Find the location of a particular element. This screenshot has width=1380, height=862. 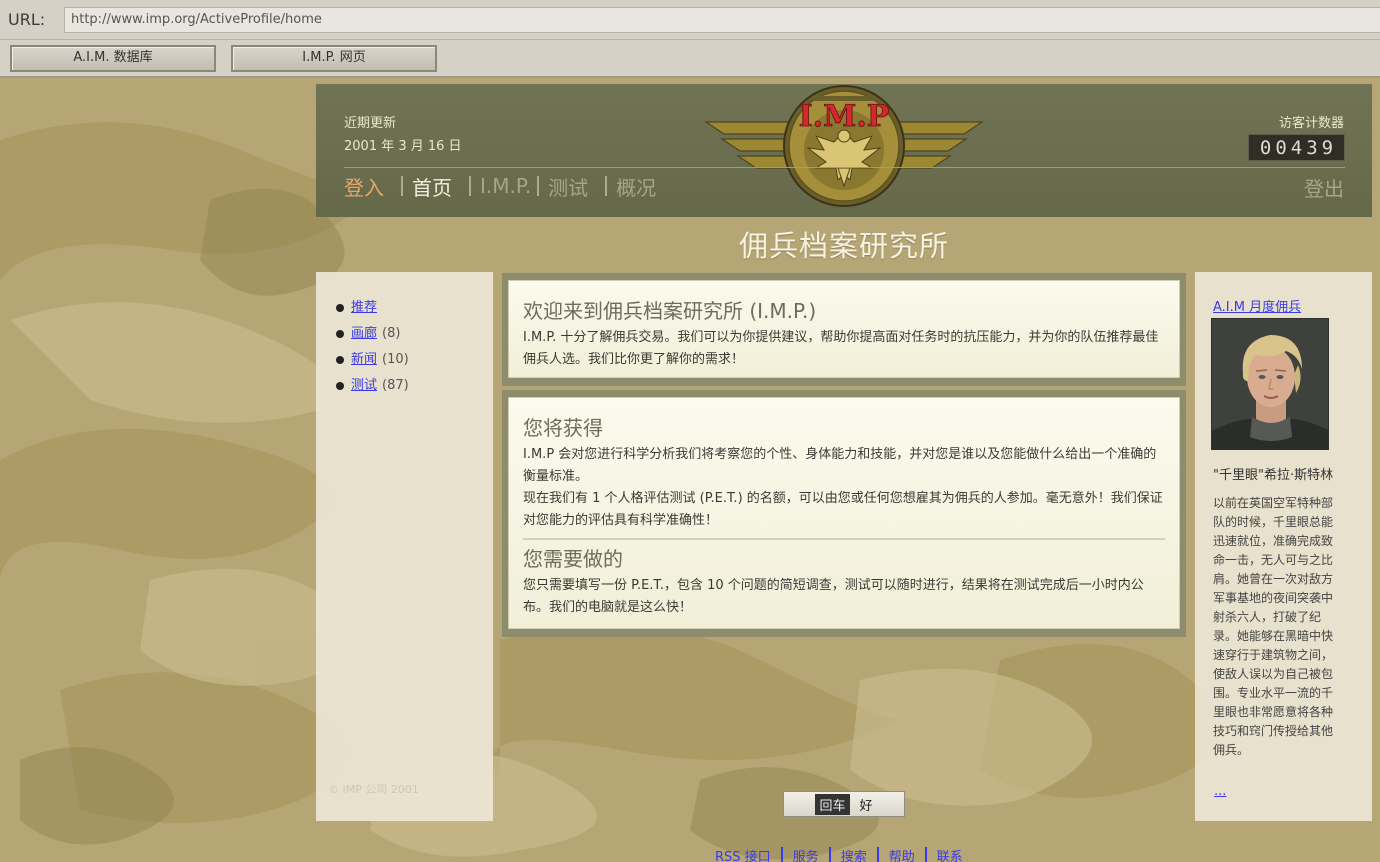

imp-logo: I.M.P is located at coordinates (844, 146).